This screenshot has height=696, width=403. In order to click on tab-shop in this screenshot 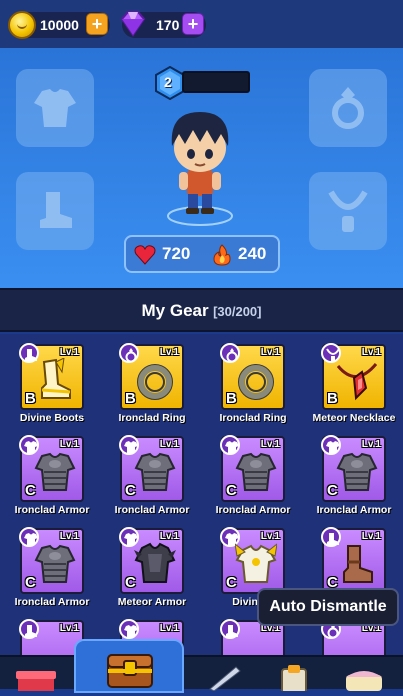, I will do `click(38, 675)`.